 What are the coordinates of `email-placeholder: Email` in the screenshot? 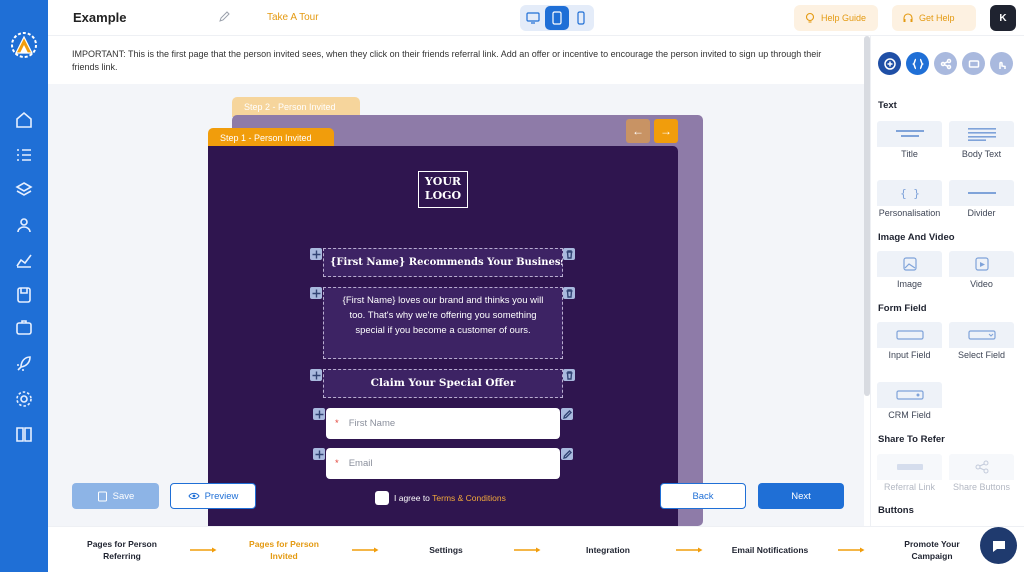 It's located at (360, 463).